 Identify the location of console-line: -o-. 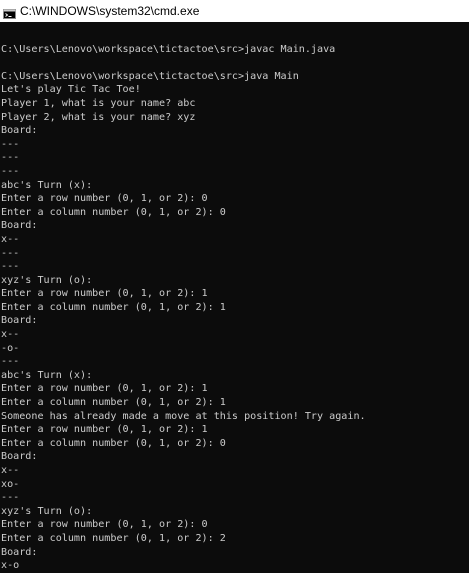
(10, 348).